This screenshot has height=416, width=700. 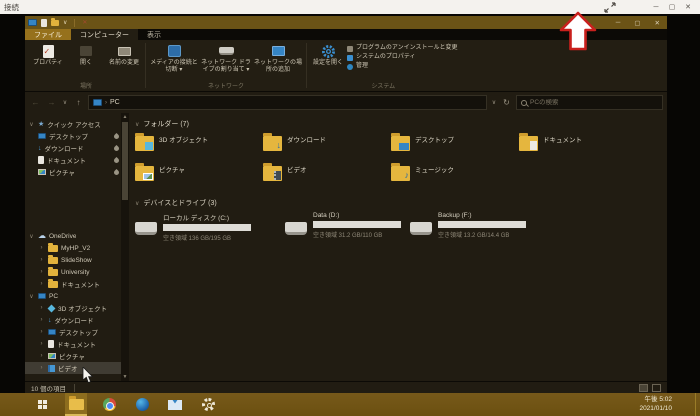 I want to click on sidebar-item-onedrive-documents: › ドキュメント, so click(x=77, y=284).